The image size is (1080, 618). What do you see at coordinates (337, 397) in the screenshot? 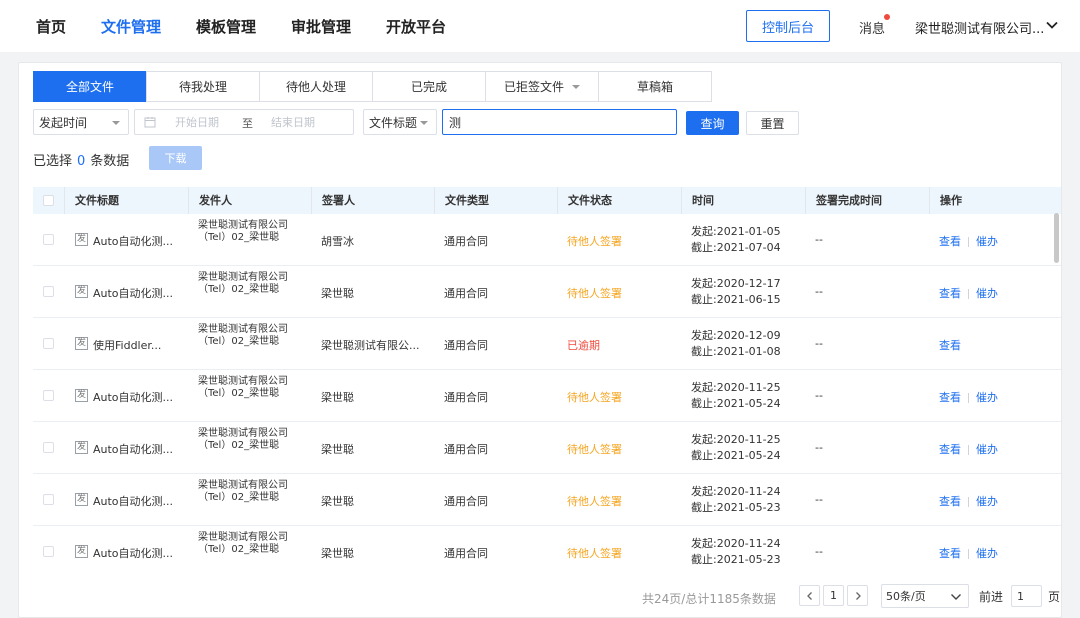
I see `signer-name: 梁世聪` at bounding box center [337, 397].